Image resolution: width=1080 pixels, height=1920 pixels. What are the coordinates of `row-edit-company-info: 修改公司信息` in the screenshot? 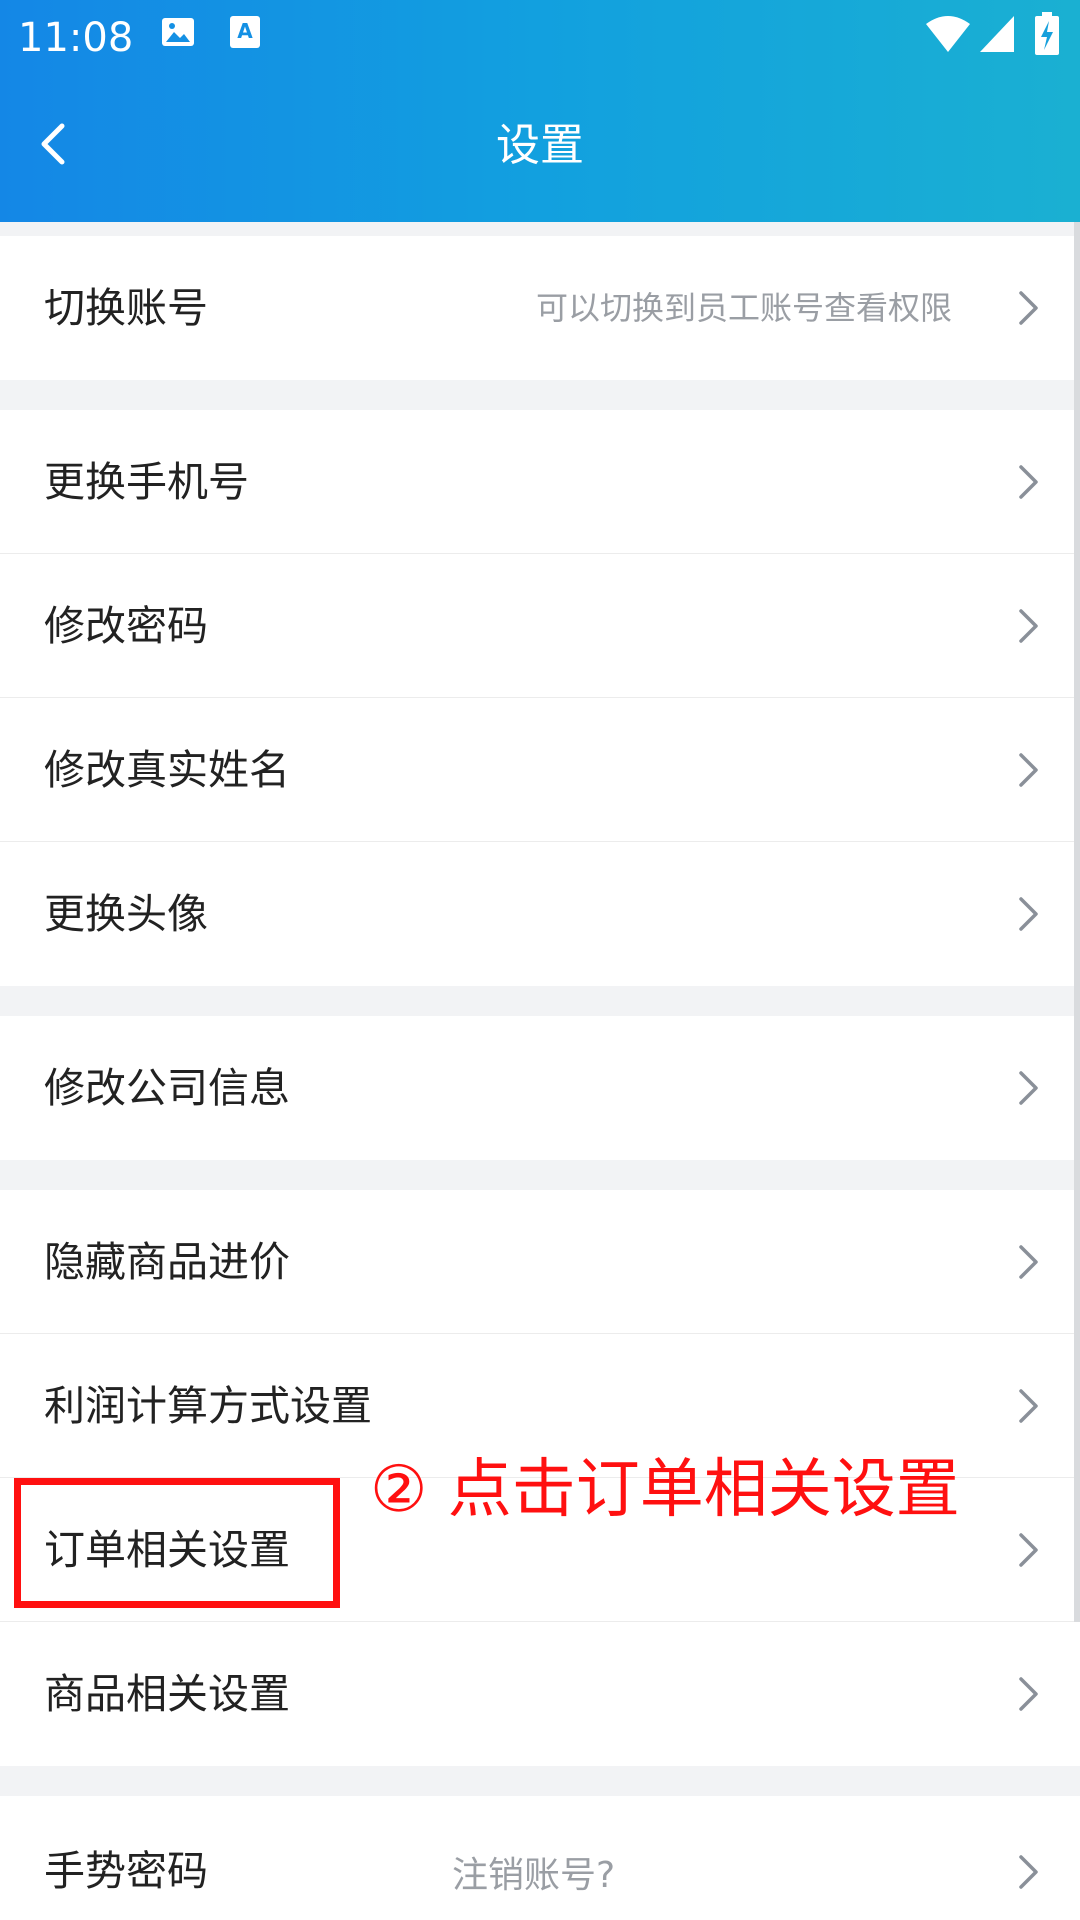 It's located at (540, 1088).